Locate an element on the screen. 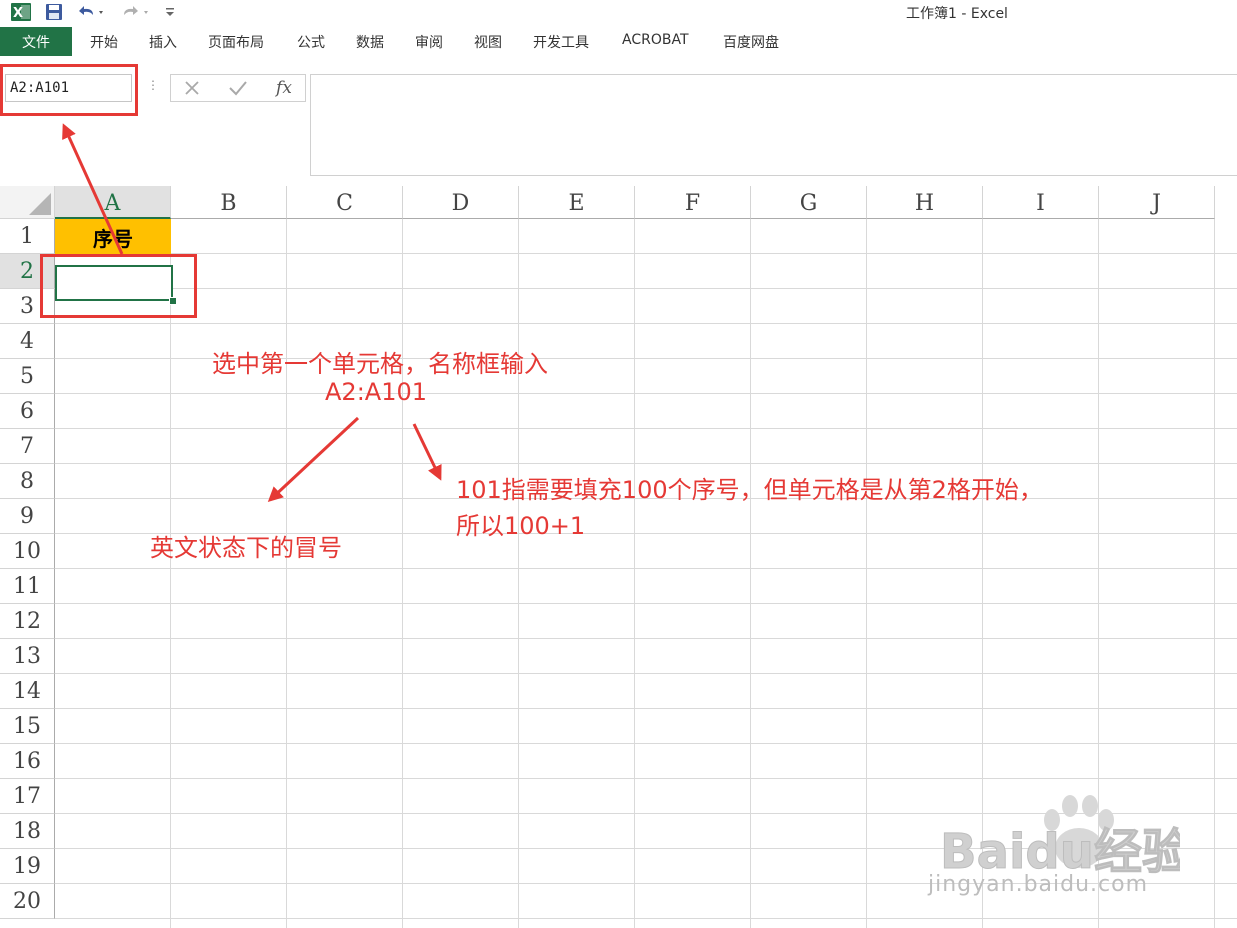 Image resolution: width=1237 pixels, height=928 pixels. check-icon is located at coordinates (238, 88).